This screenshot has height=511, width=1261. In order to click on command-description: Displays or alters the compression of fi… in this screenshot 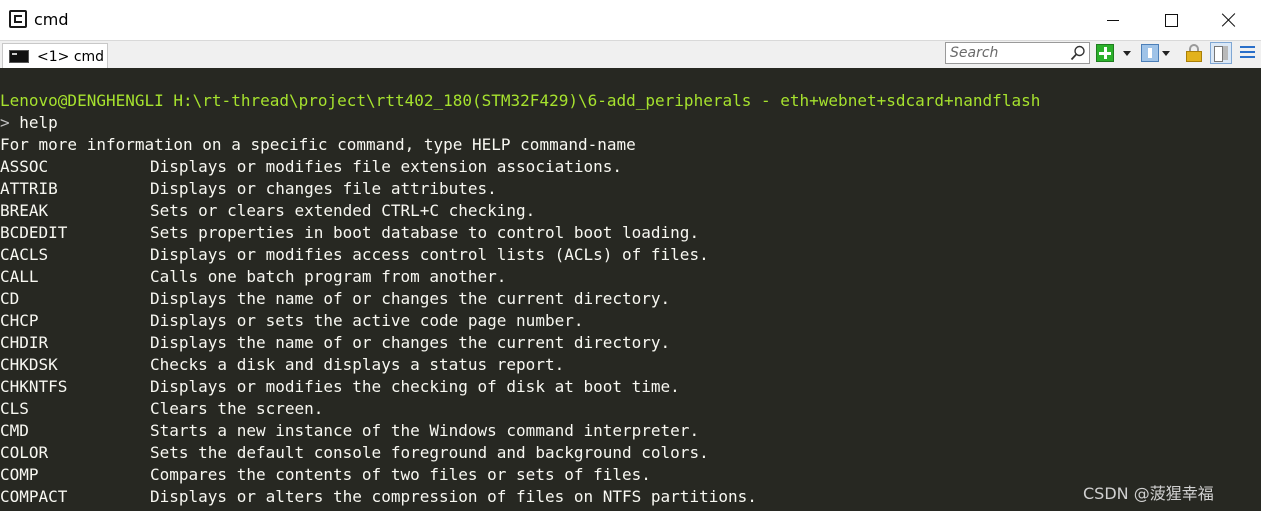, I will do `click(453, 496)`.